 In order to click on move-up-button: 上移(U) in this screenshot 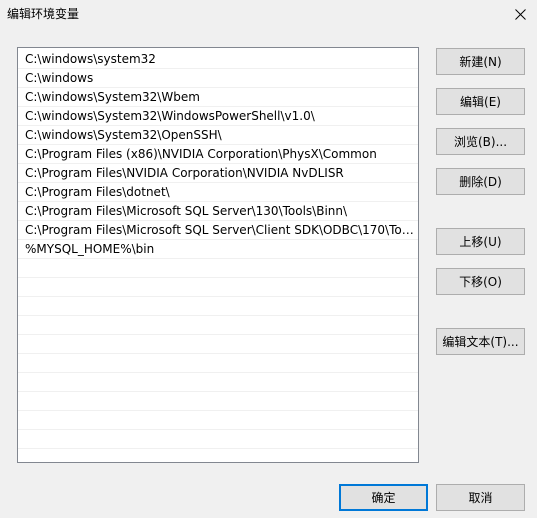, I will do `click(480, 241)`.